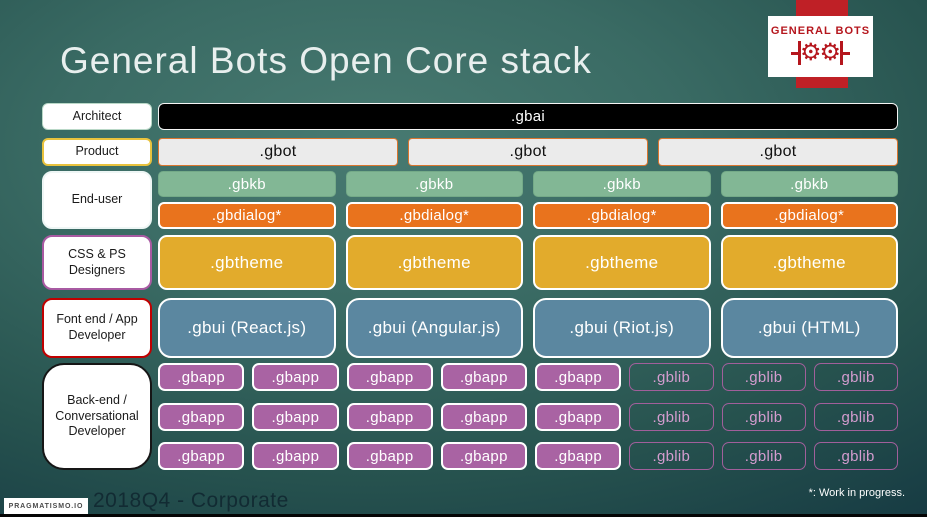  I want to click on row-gbtheme: .gbtheme .gbtheme .gbtheme .gbtheme, so click(528, 262).